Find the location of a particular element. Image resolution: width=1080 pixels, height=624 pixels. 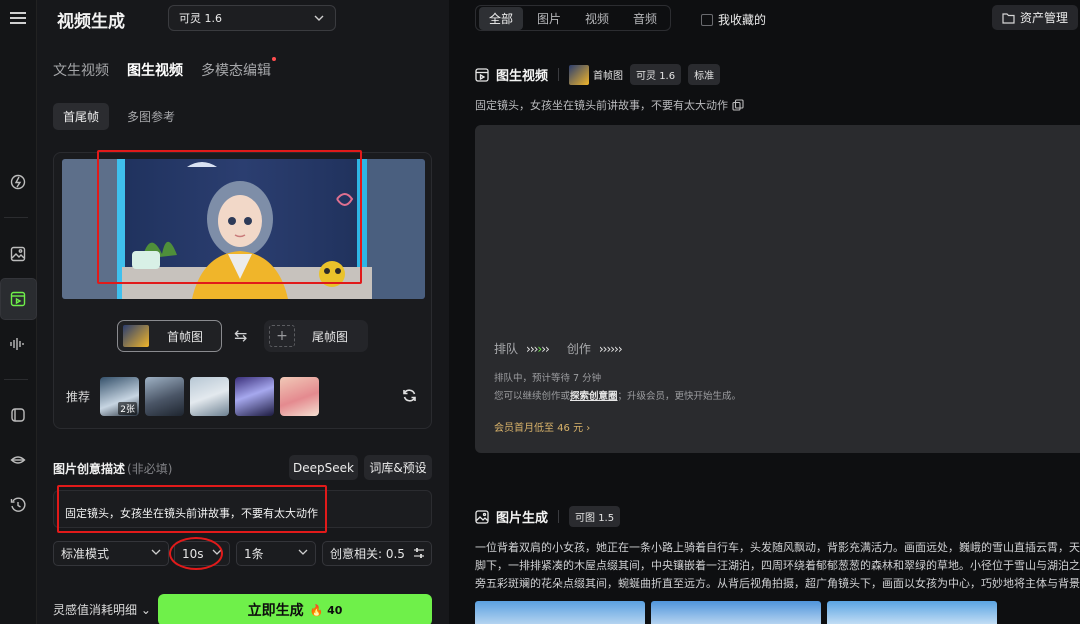

last-frame-button: + 尾帧图 is located at coordinates (316, 336).